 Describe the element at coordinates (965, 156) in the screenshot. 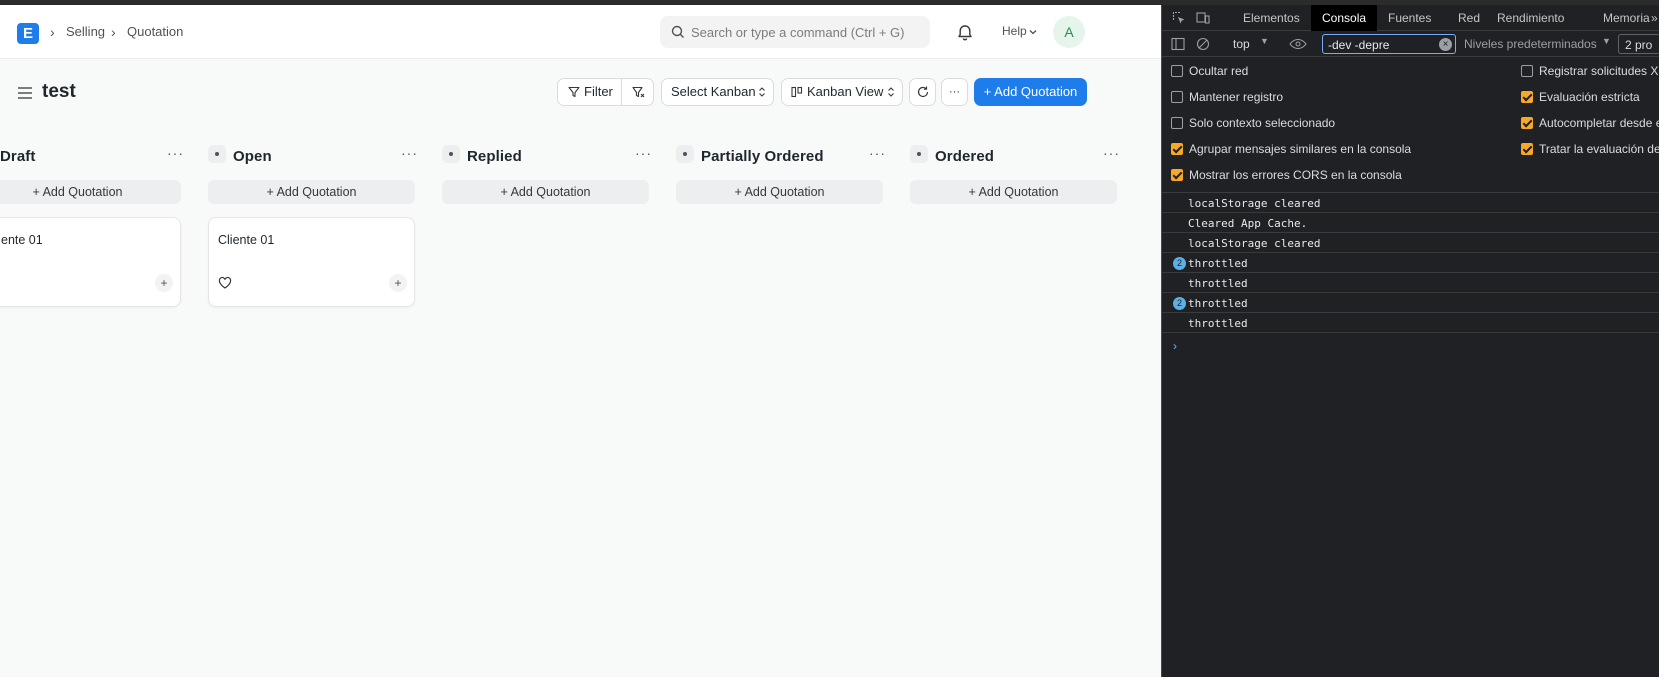

I see `column-title-ordered: Ordered` at that location.